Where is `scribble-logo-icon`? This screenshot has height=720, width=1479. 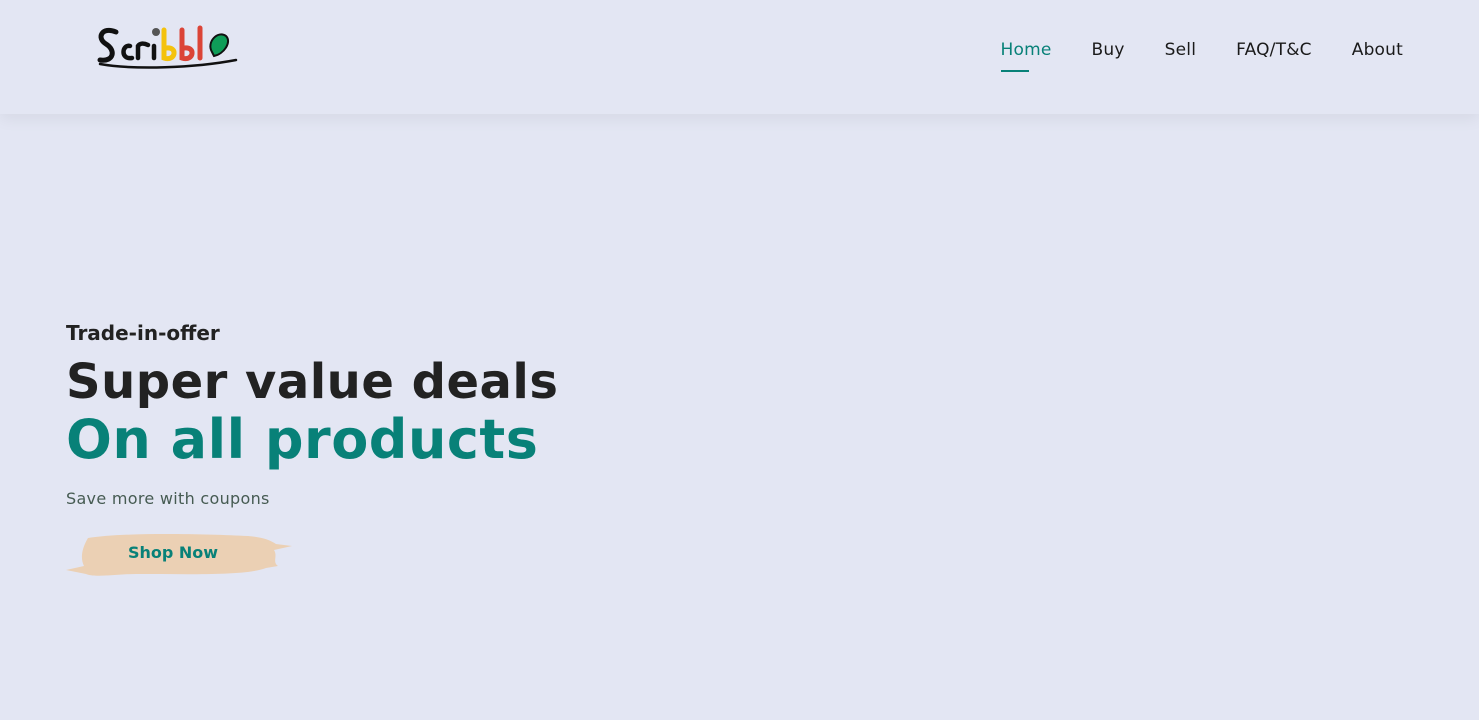 scribble-logo-icon is located at coordinates (167, 47).